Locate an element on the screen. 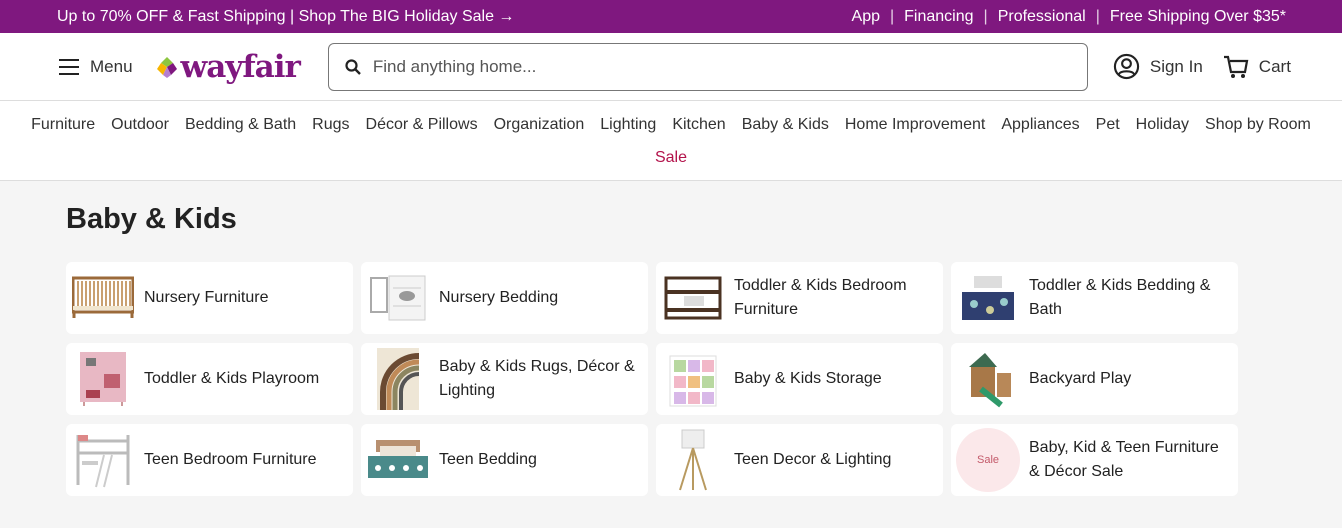 This screenshot has height=528, width=1342. category-card: Backyard Play is located at coordinates (1094, 379).